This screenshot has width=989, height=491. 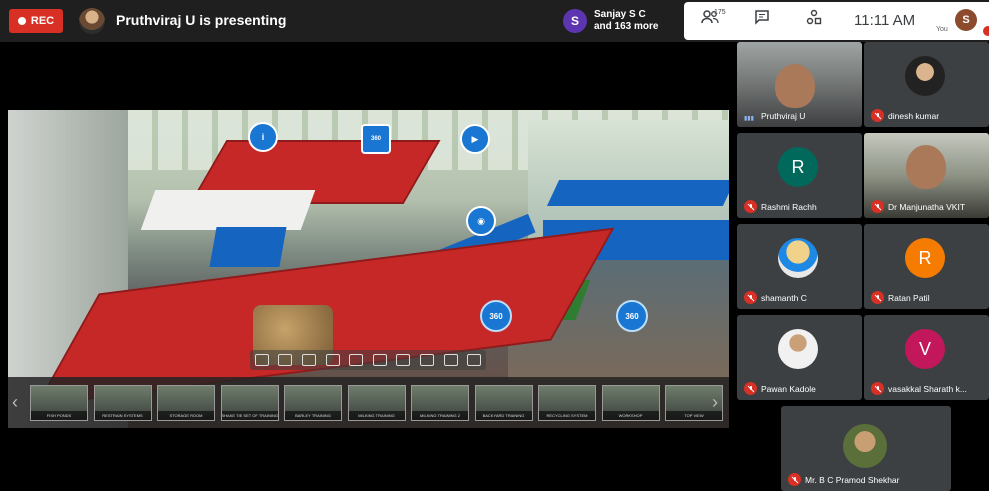 What do you see at coordinates (637, 193) in the screenshot?
I see `blue-tank-far` at bounding box center [637, 193].